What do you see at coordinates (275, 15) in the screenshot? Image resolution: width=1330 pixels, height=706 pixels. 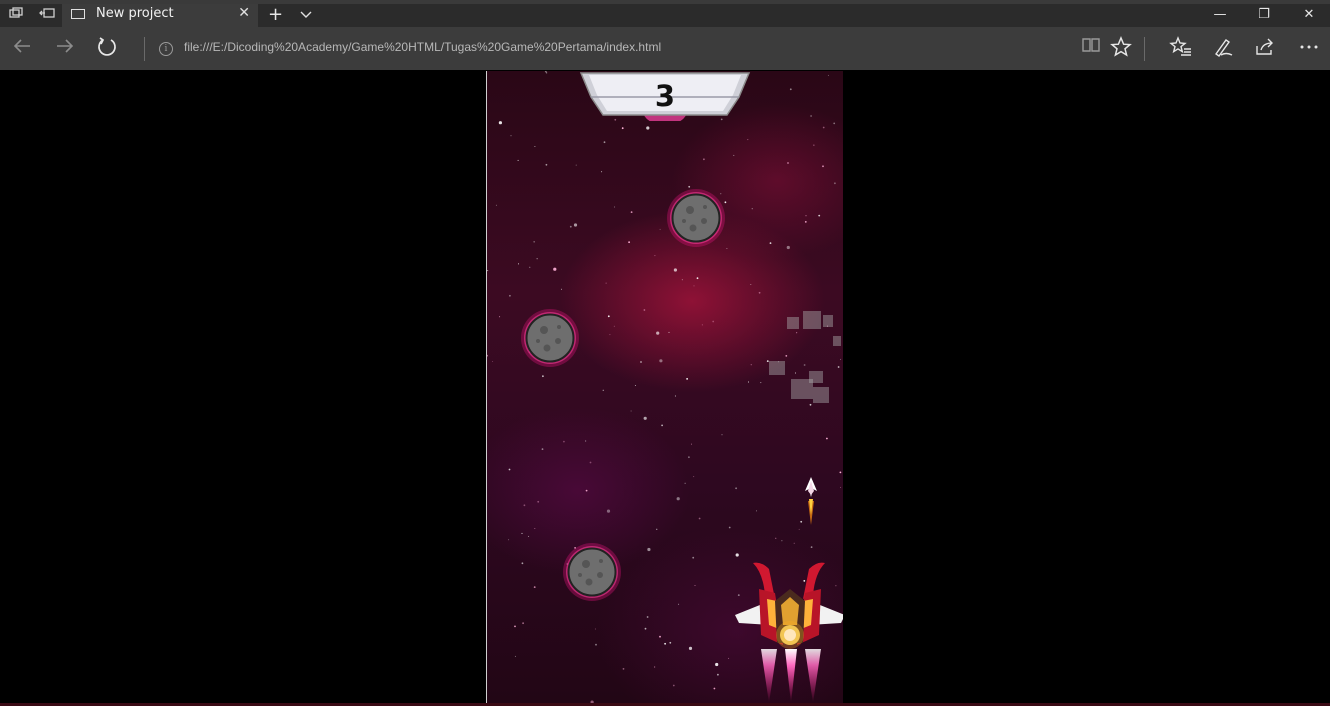 I see `new-tab-icon: +` at bounding box center [275, 15].